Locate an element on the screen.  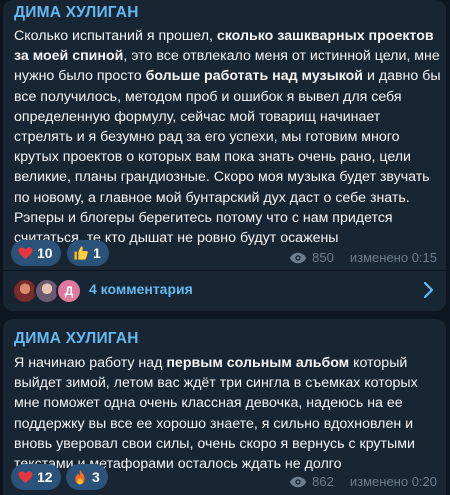
reaction-thumbs-up: 1 is located at coordinates (88, 253).